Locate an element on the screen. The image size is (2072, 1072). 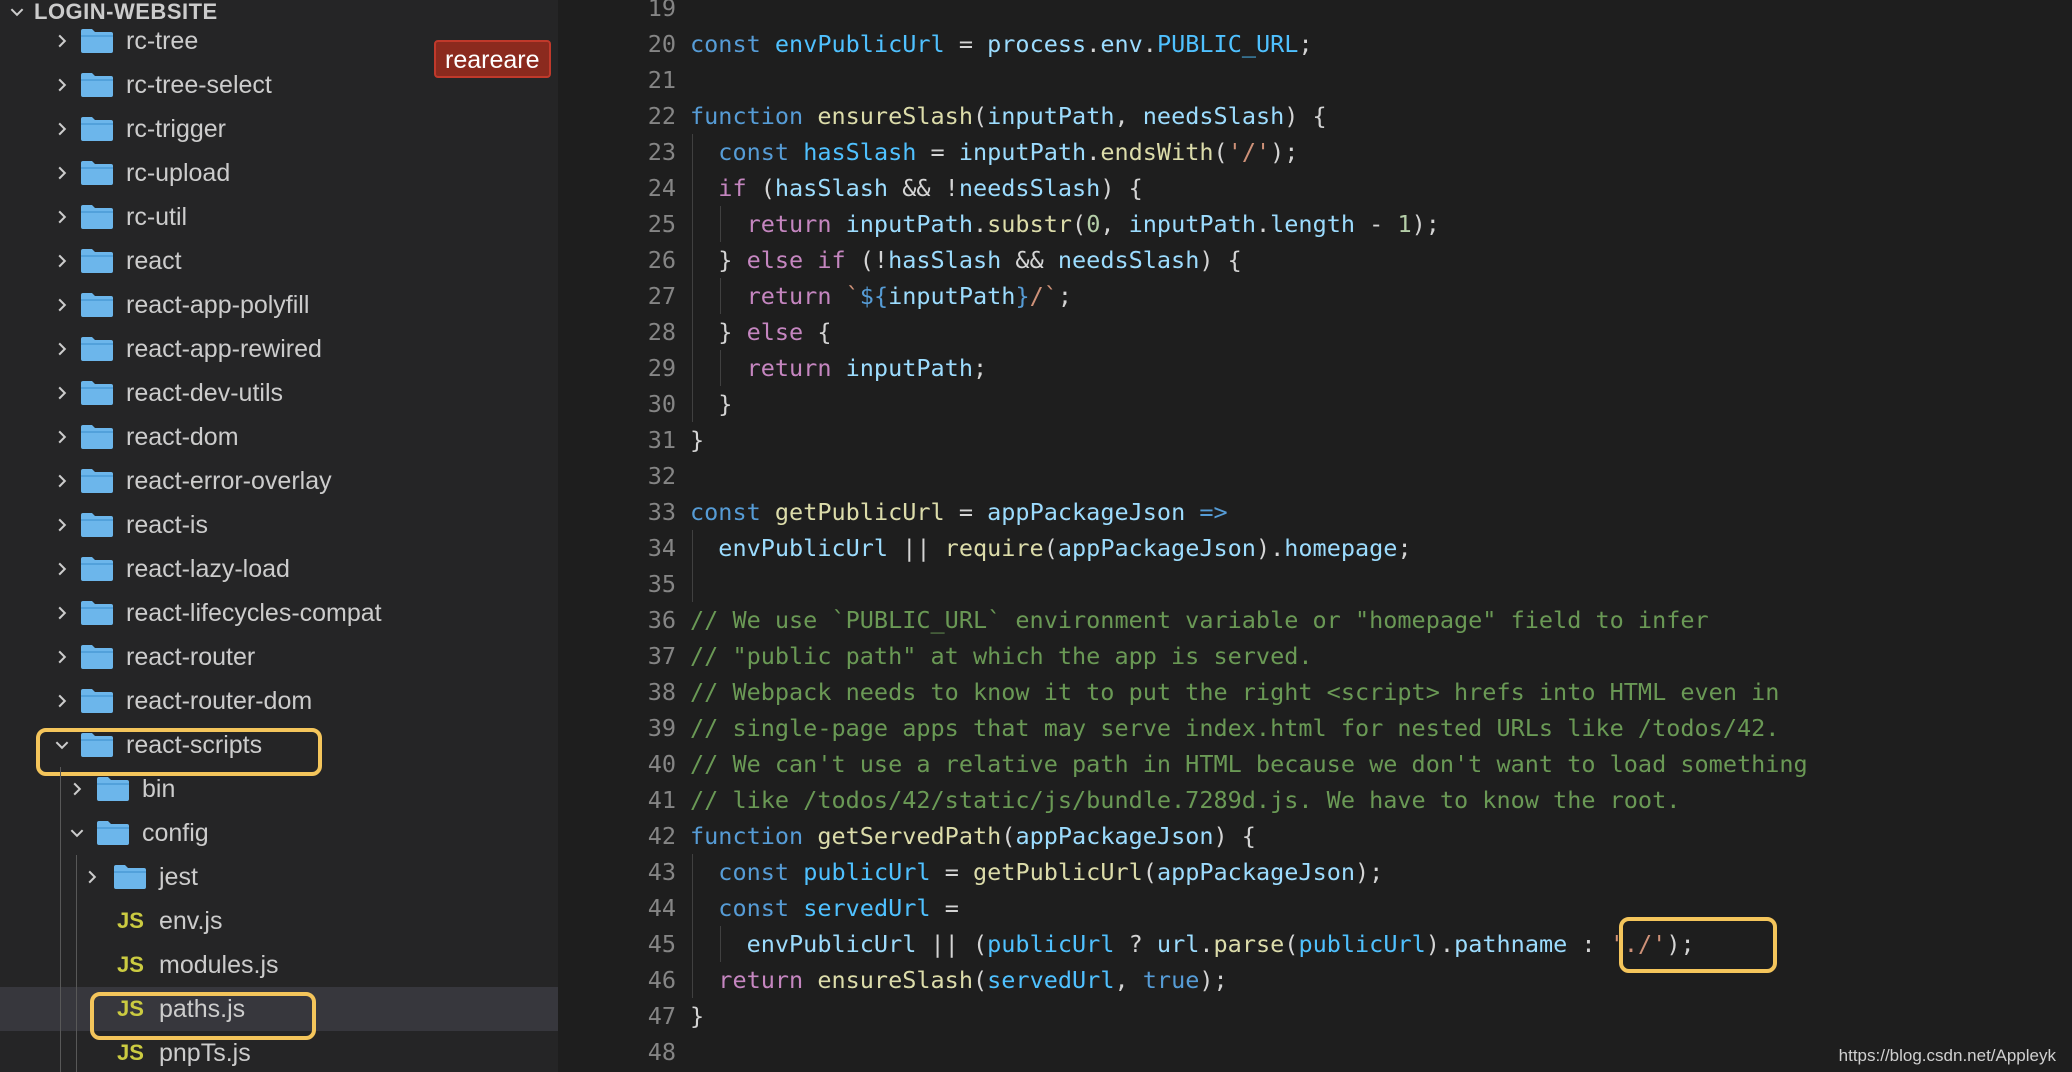
tree-item-jest: jest is located at coordinates (279, 877).